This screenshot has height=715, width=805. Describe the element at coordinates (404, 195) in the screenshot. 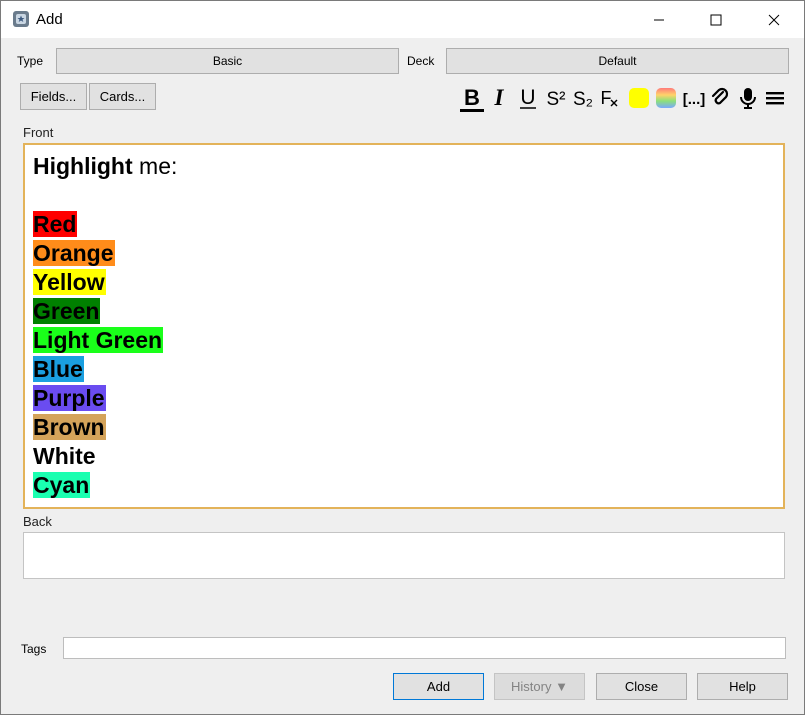

I see `front-blank-line` at that location.